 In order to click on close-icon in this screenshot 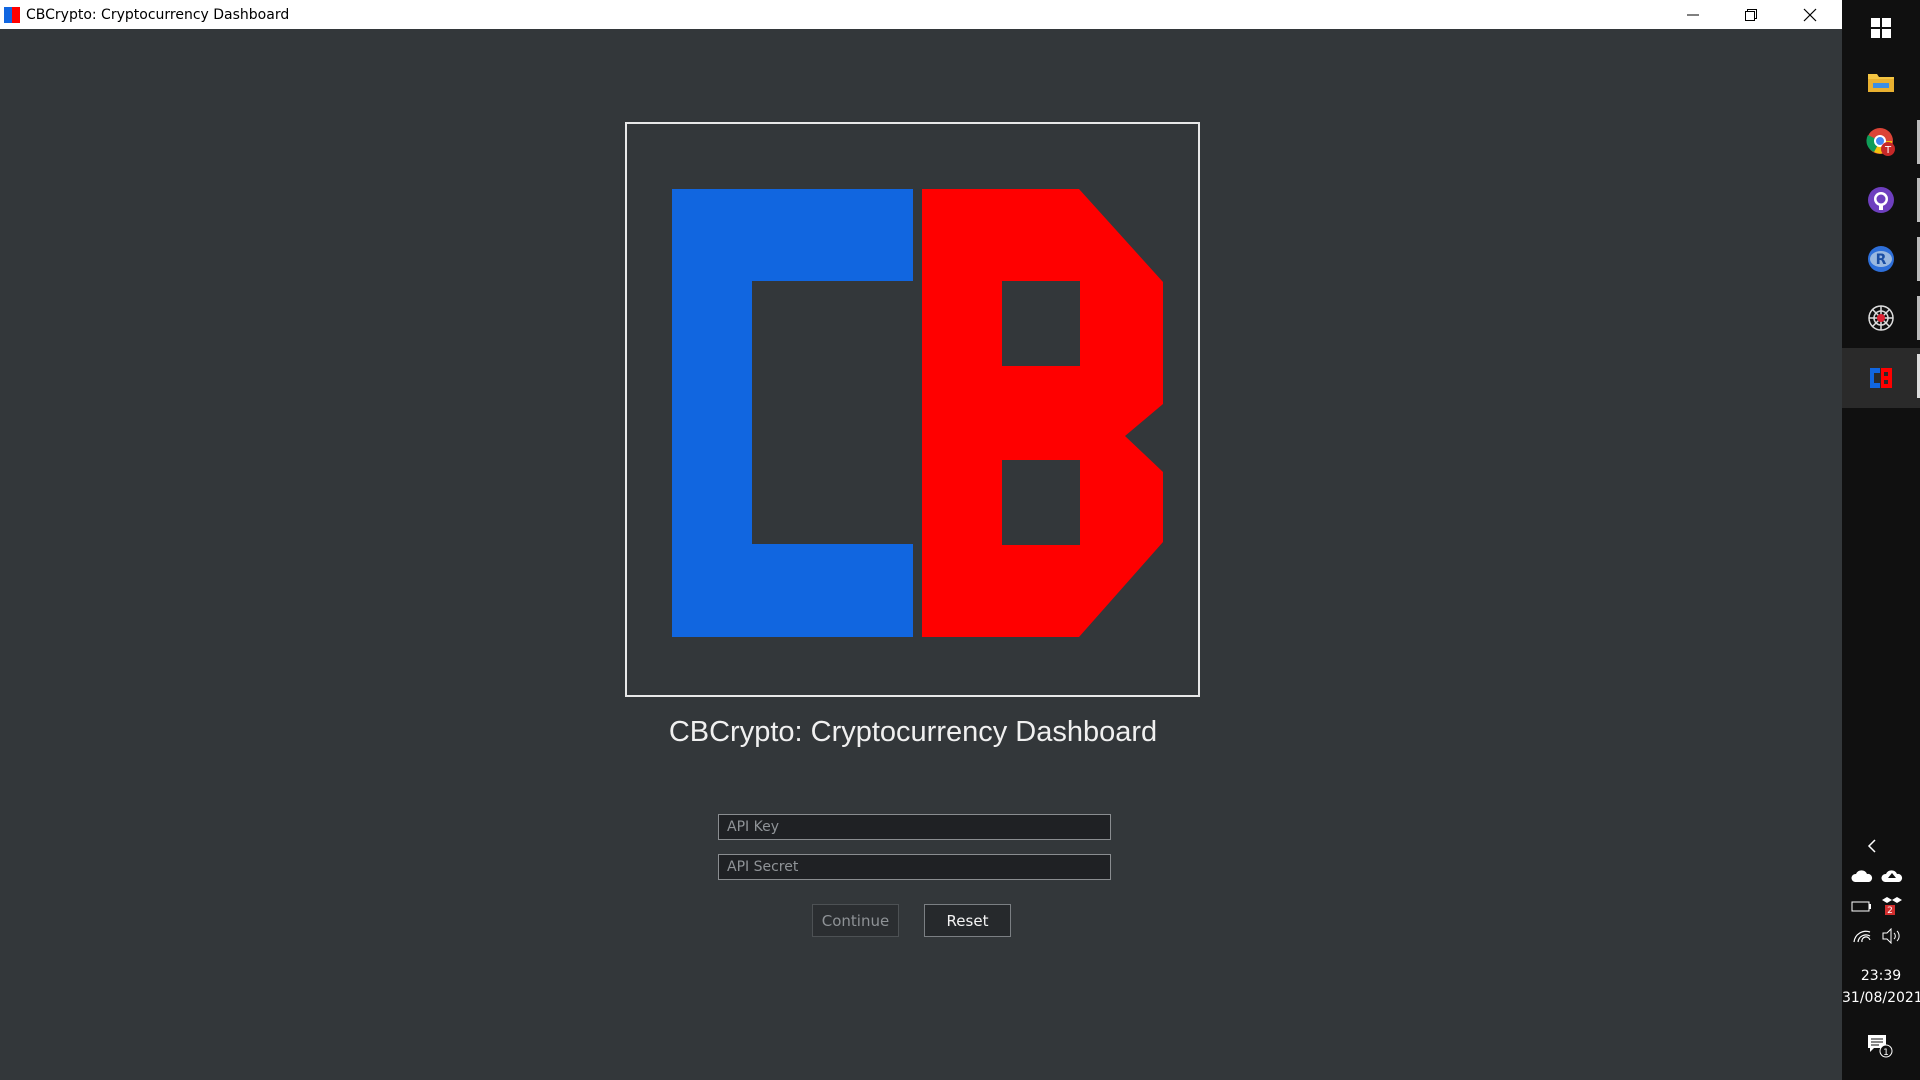, I will do `click(1810, 14)`.